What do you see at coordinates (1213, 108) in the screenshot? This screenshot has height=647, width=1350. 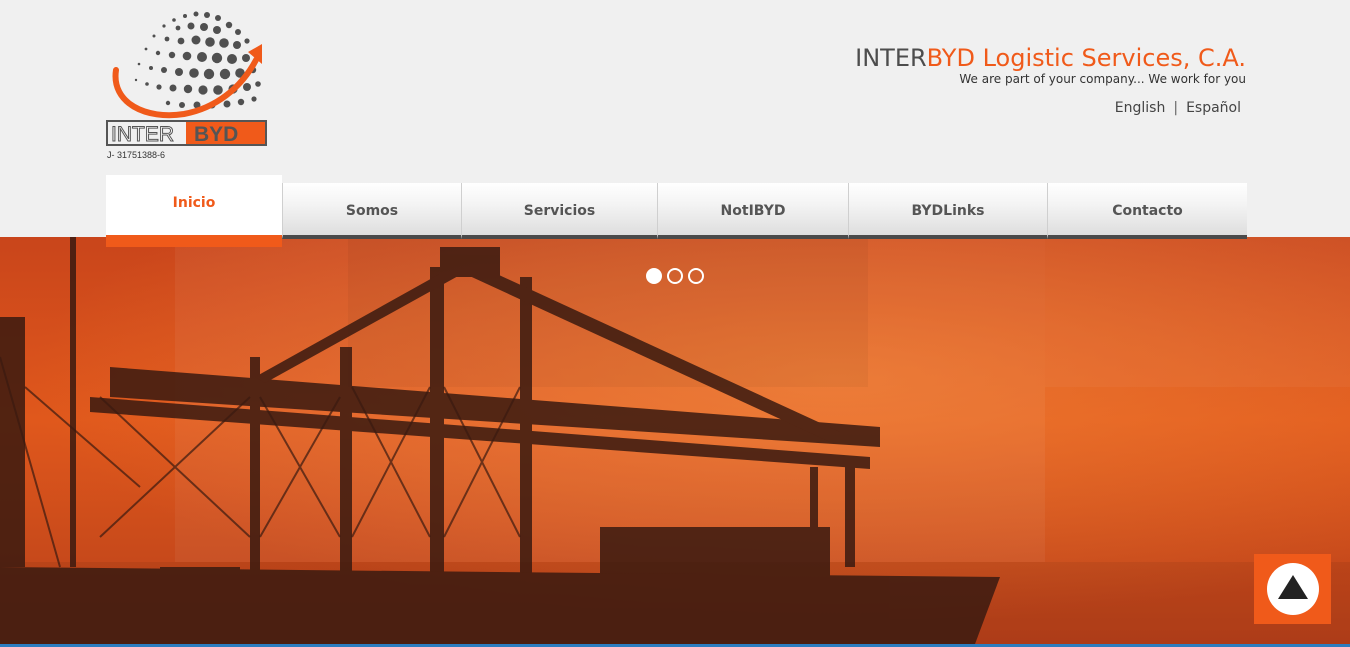 I see `language-spanish-link: Español` at bounding box center [1213, 108].